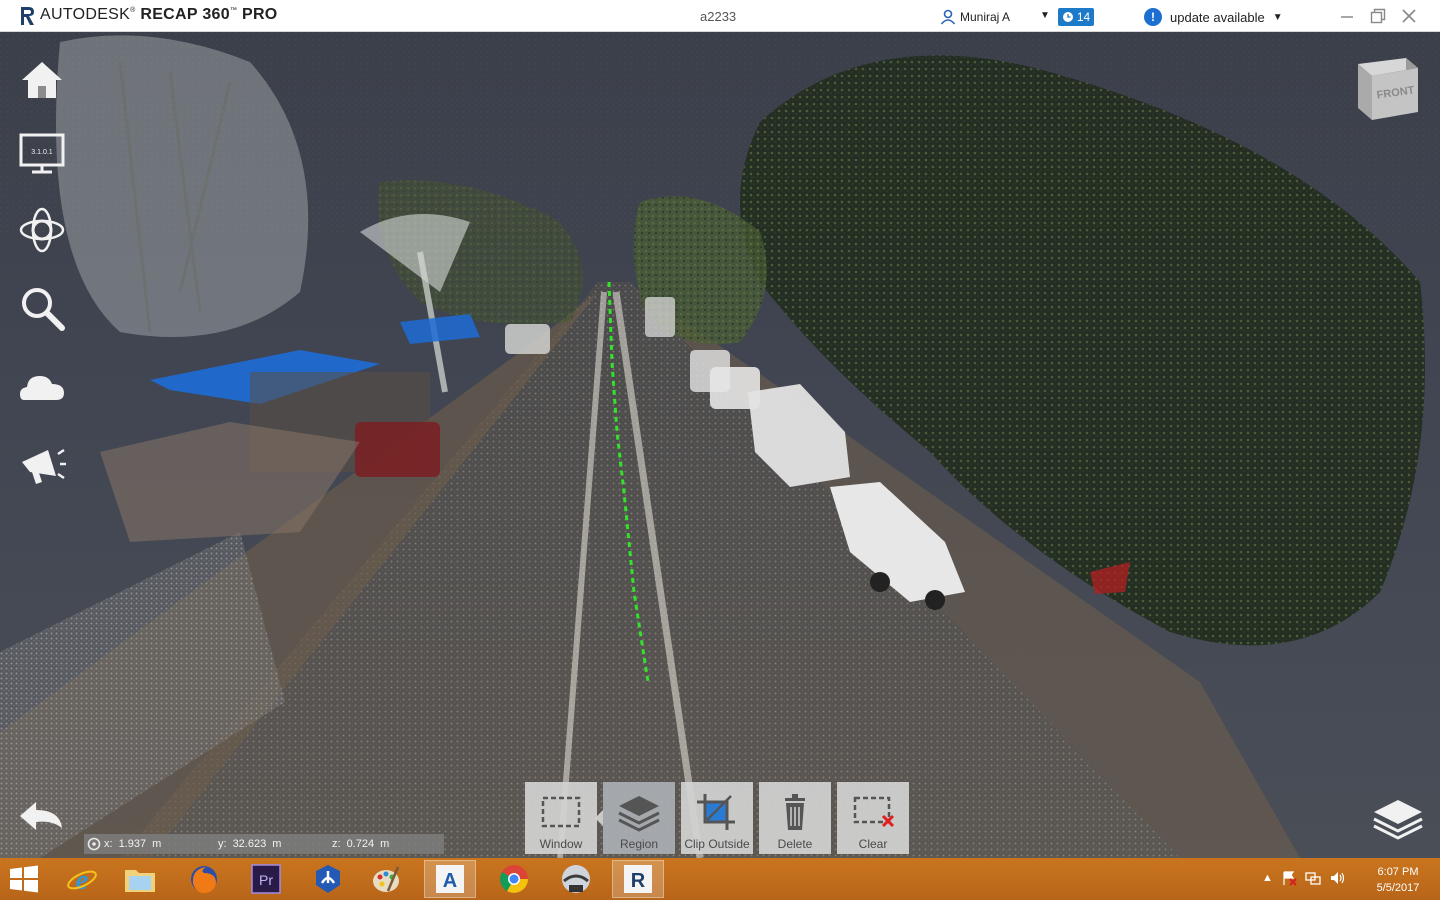  I want to click on taskbar-autocad: A, so click(450, 879).